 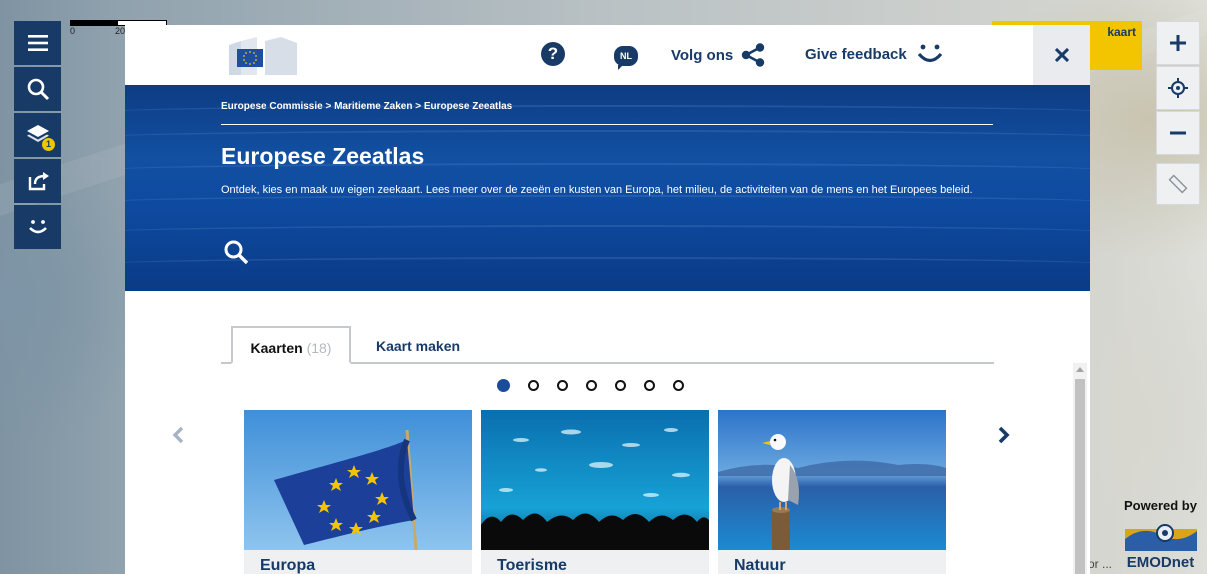 What do you see at coordinates (753, 55) in the screenshot?
I see `share-nodes-icon` at bounding box center [753, 55].